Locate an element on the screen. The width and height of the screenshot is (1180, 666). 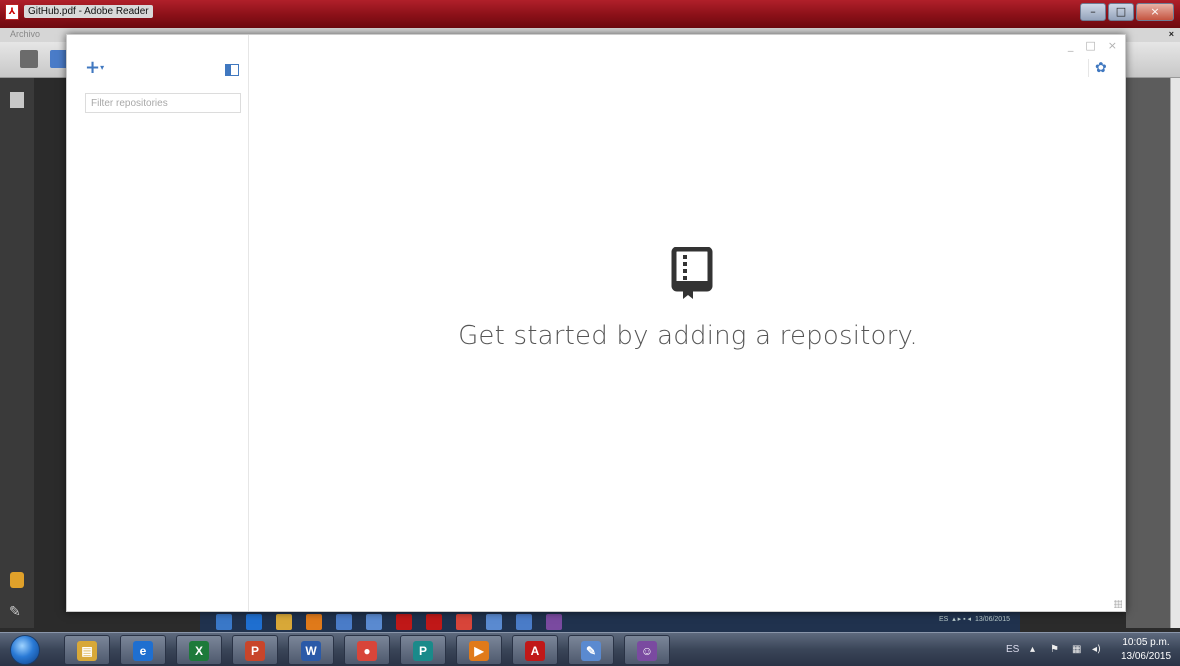
taskbar-explorer-button: ▤ is located at coordinates (87, 650).